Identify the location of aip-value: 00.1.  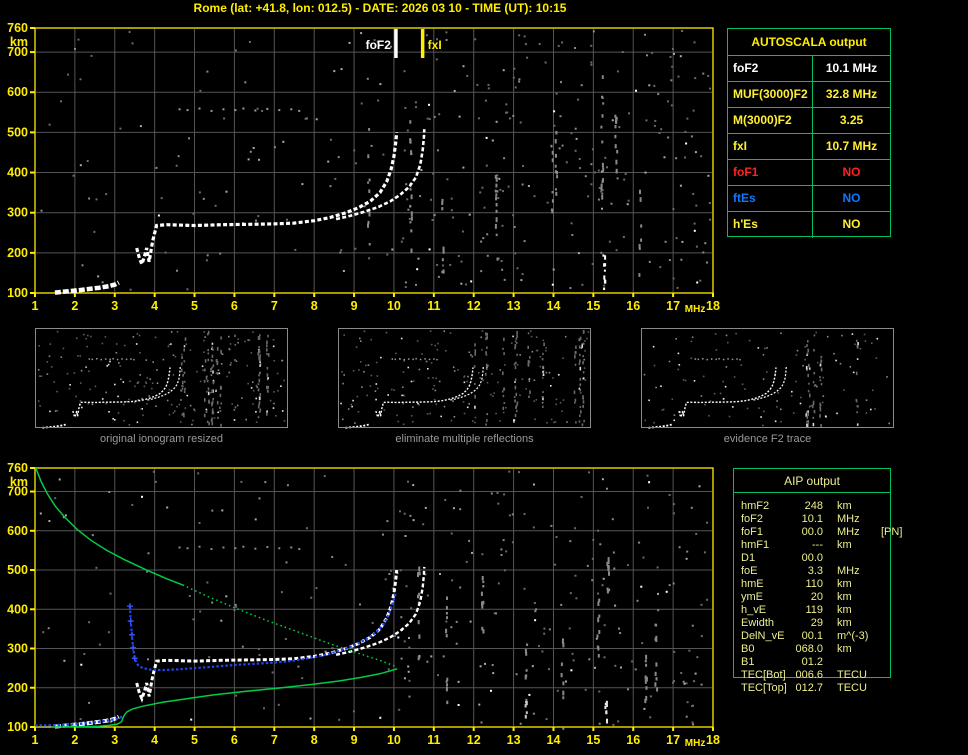
(812, 636).